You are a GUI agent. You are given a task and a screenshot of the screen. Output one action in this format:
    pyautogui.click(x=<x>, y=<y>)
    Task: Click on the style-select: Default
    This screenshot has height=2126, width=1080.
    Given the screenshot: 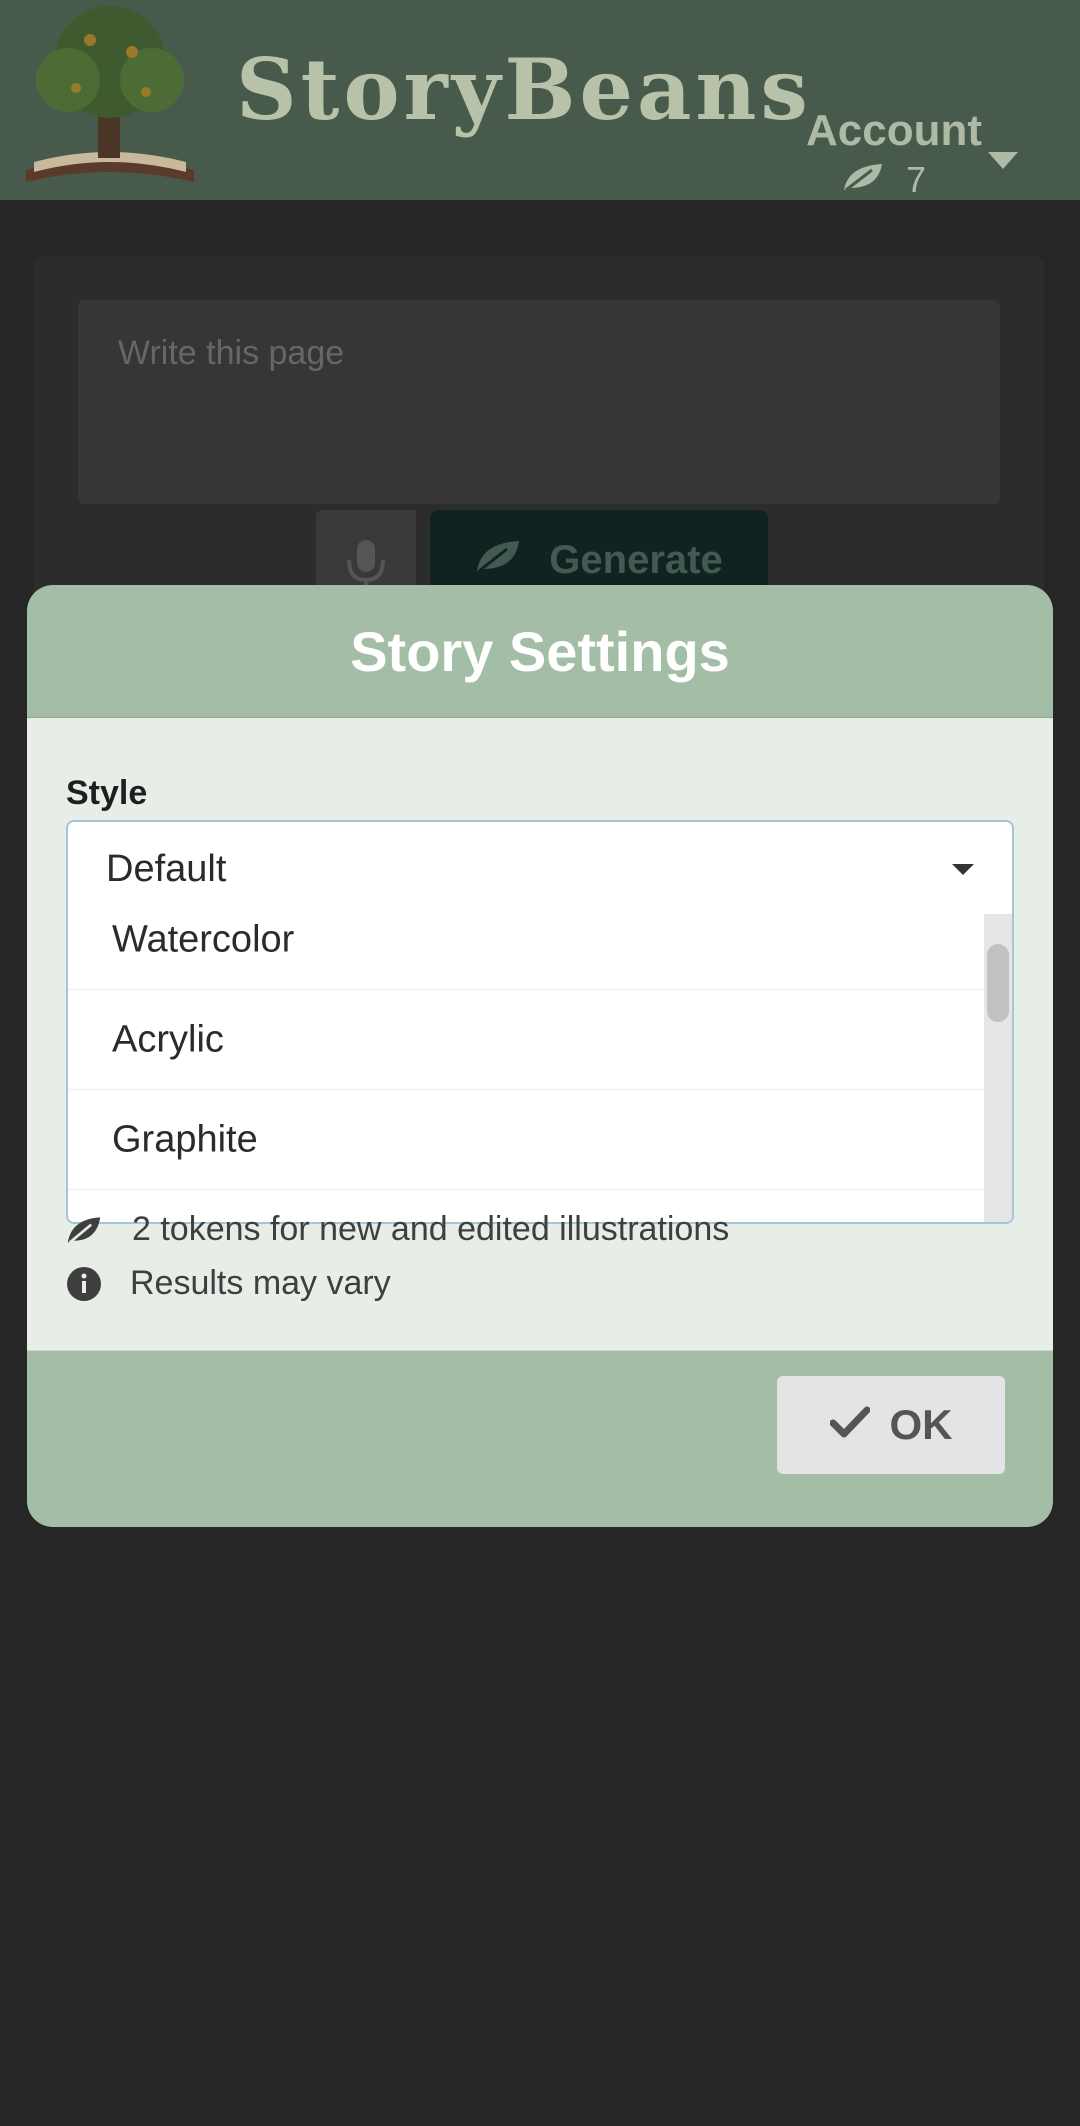 What is the action you would take?
    pyautogui.click(x=540, y=867)
    